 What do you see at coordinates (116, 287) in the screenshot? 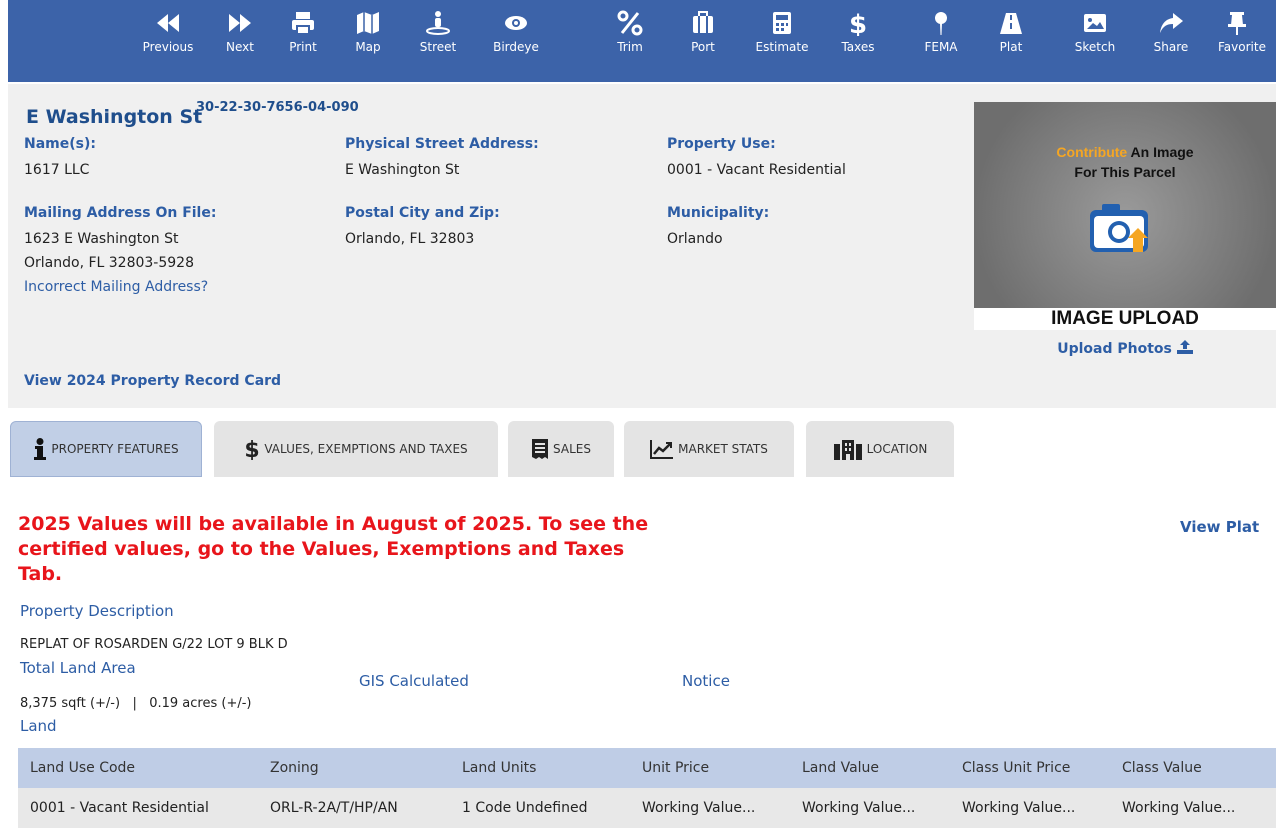
I see `incorrect-mailing-address-link: Incorrect Mailing Address?` at bounding box center [116, 287].